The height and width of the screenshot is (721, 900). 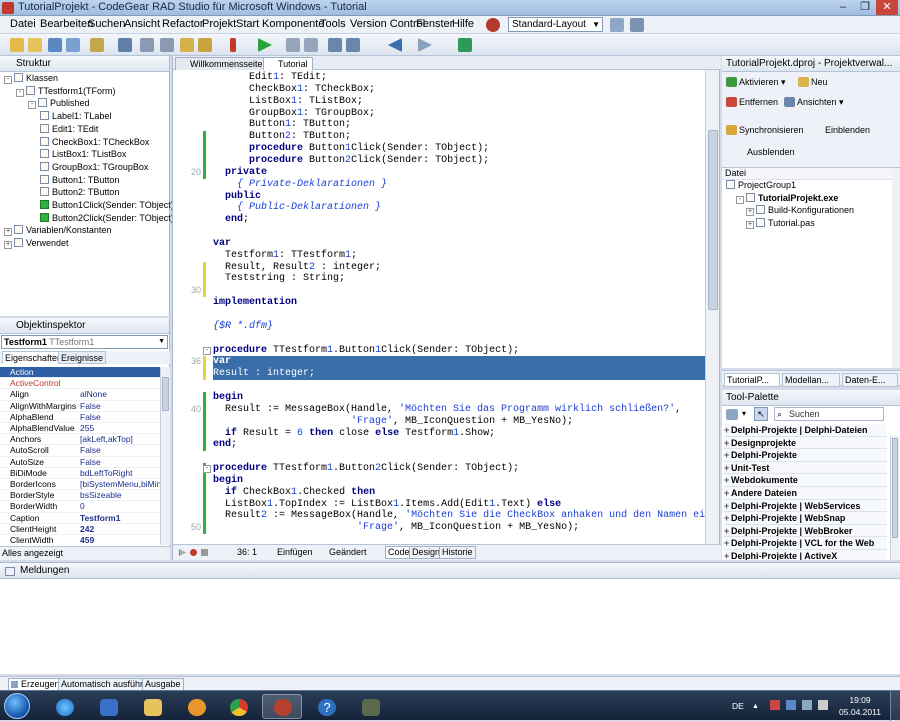 What do you see at coordinates (282, 137) in the screenshot?
I see `code-line: Button2: TButton;` at bounding box center [282, 137].